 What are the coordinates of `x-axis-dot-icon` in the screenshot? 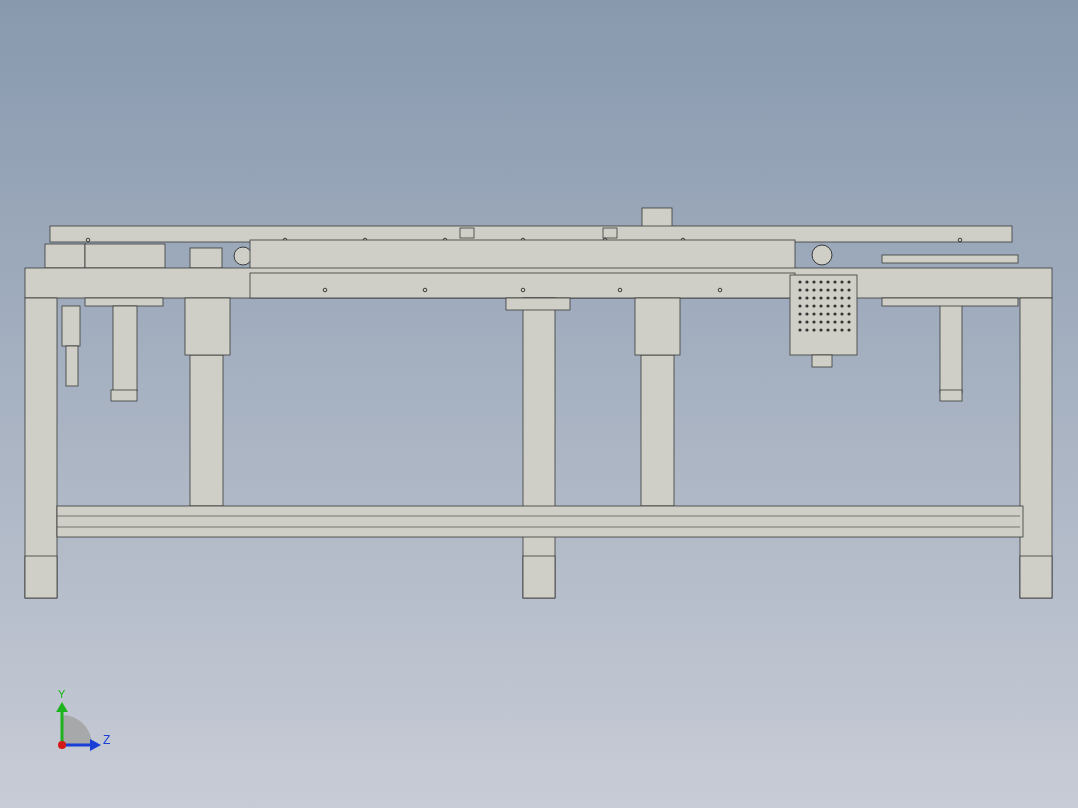 It's located at (62, 745).